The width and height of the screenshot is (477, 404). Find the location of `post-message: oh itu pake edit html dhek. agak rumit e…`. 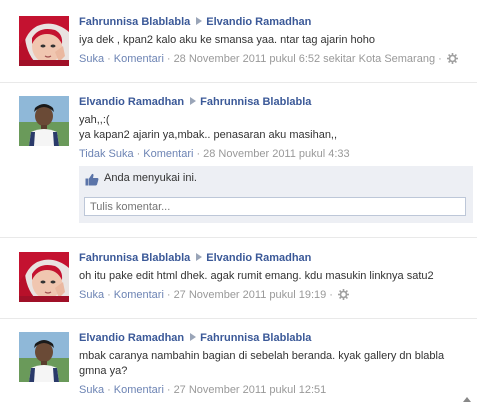

post-message: oh itu pake edit html dhek. agak rumit e… is located at coordinates (256, 276).